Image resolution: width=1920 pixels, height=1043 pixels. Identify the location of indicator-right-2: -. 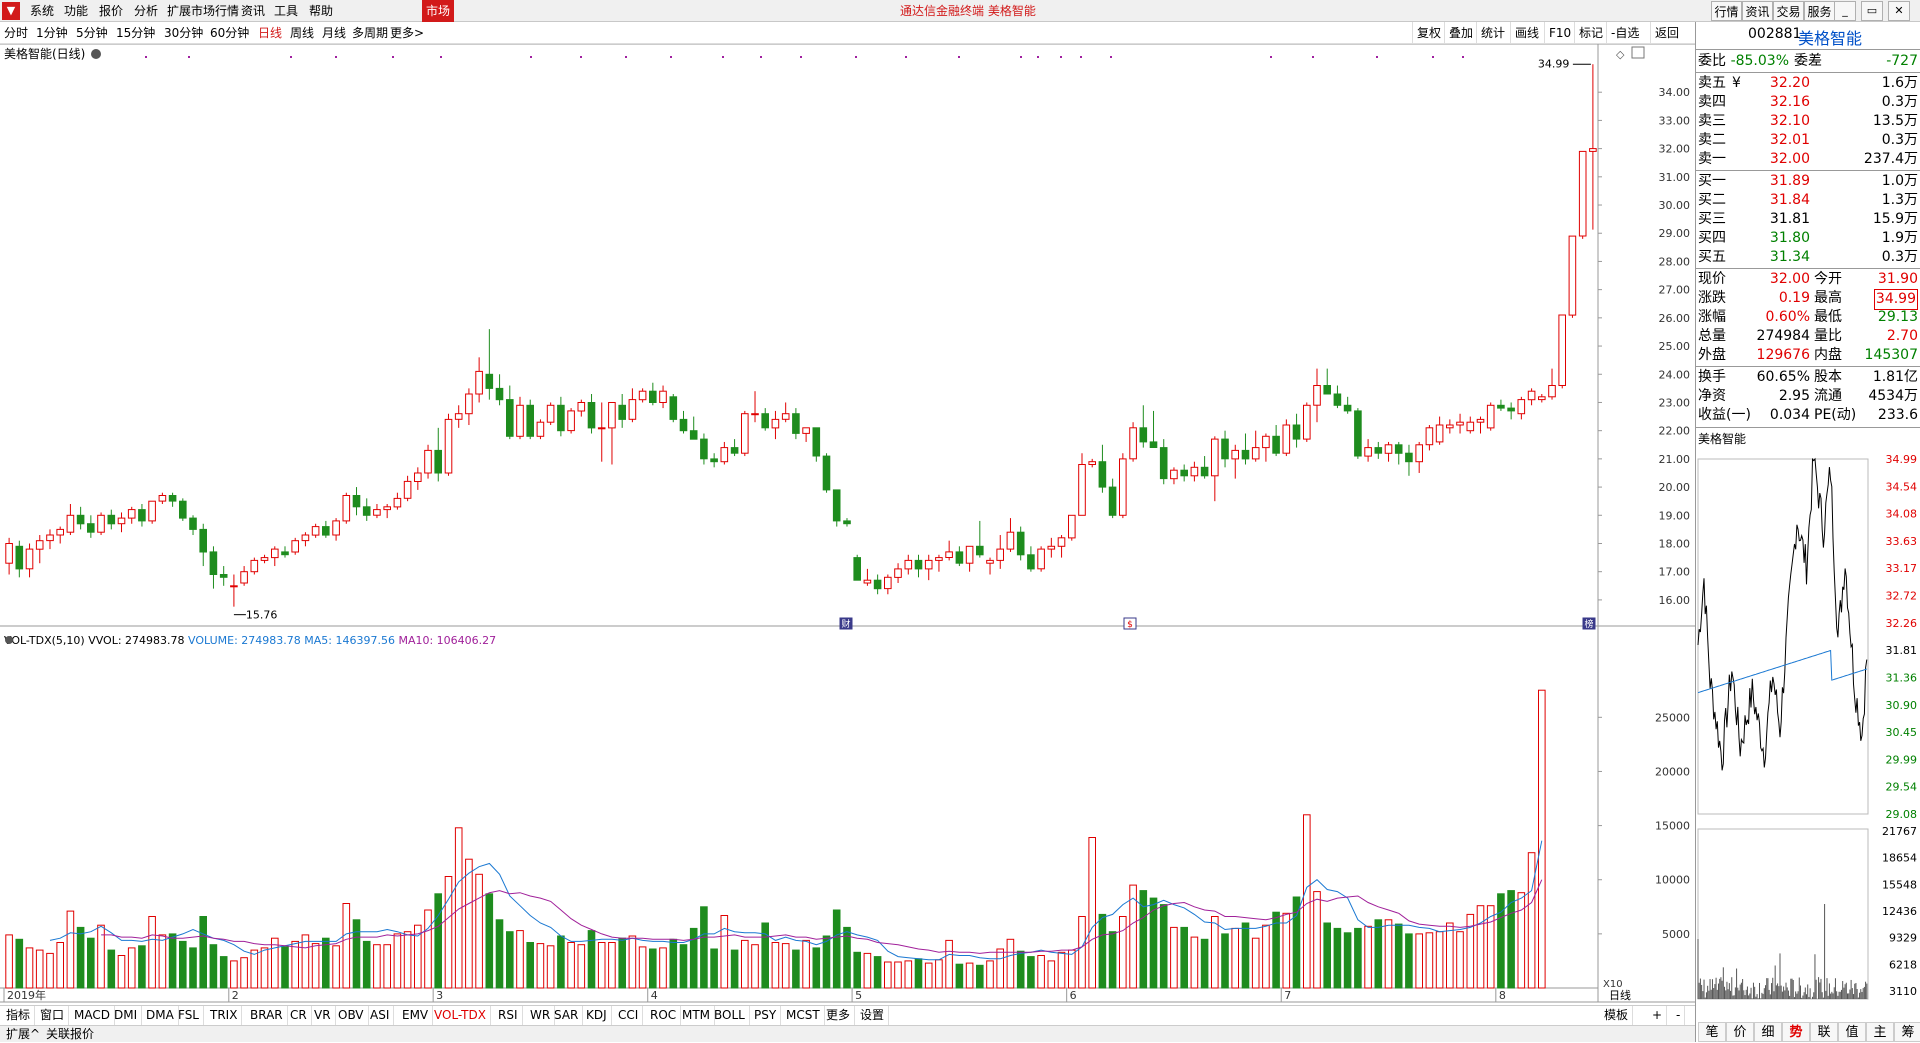
(1679, 1015).